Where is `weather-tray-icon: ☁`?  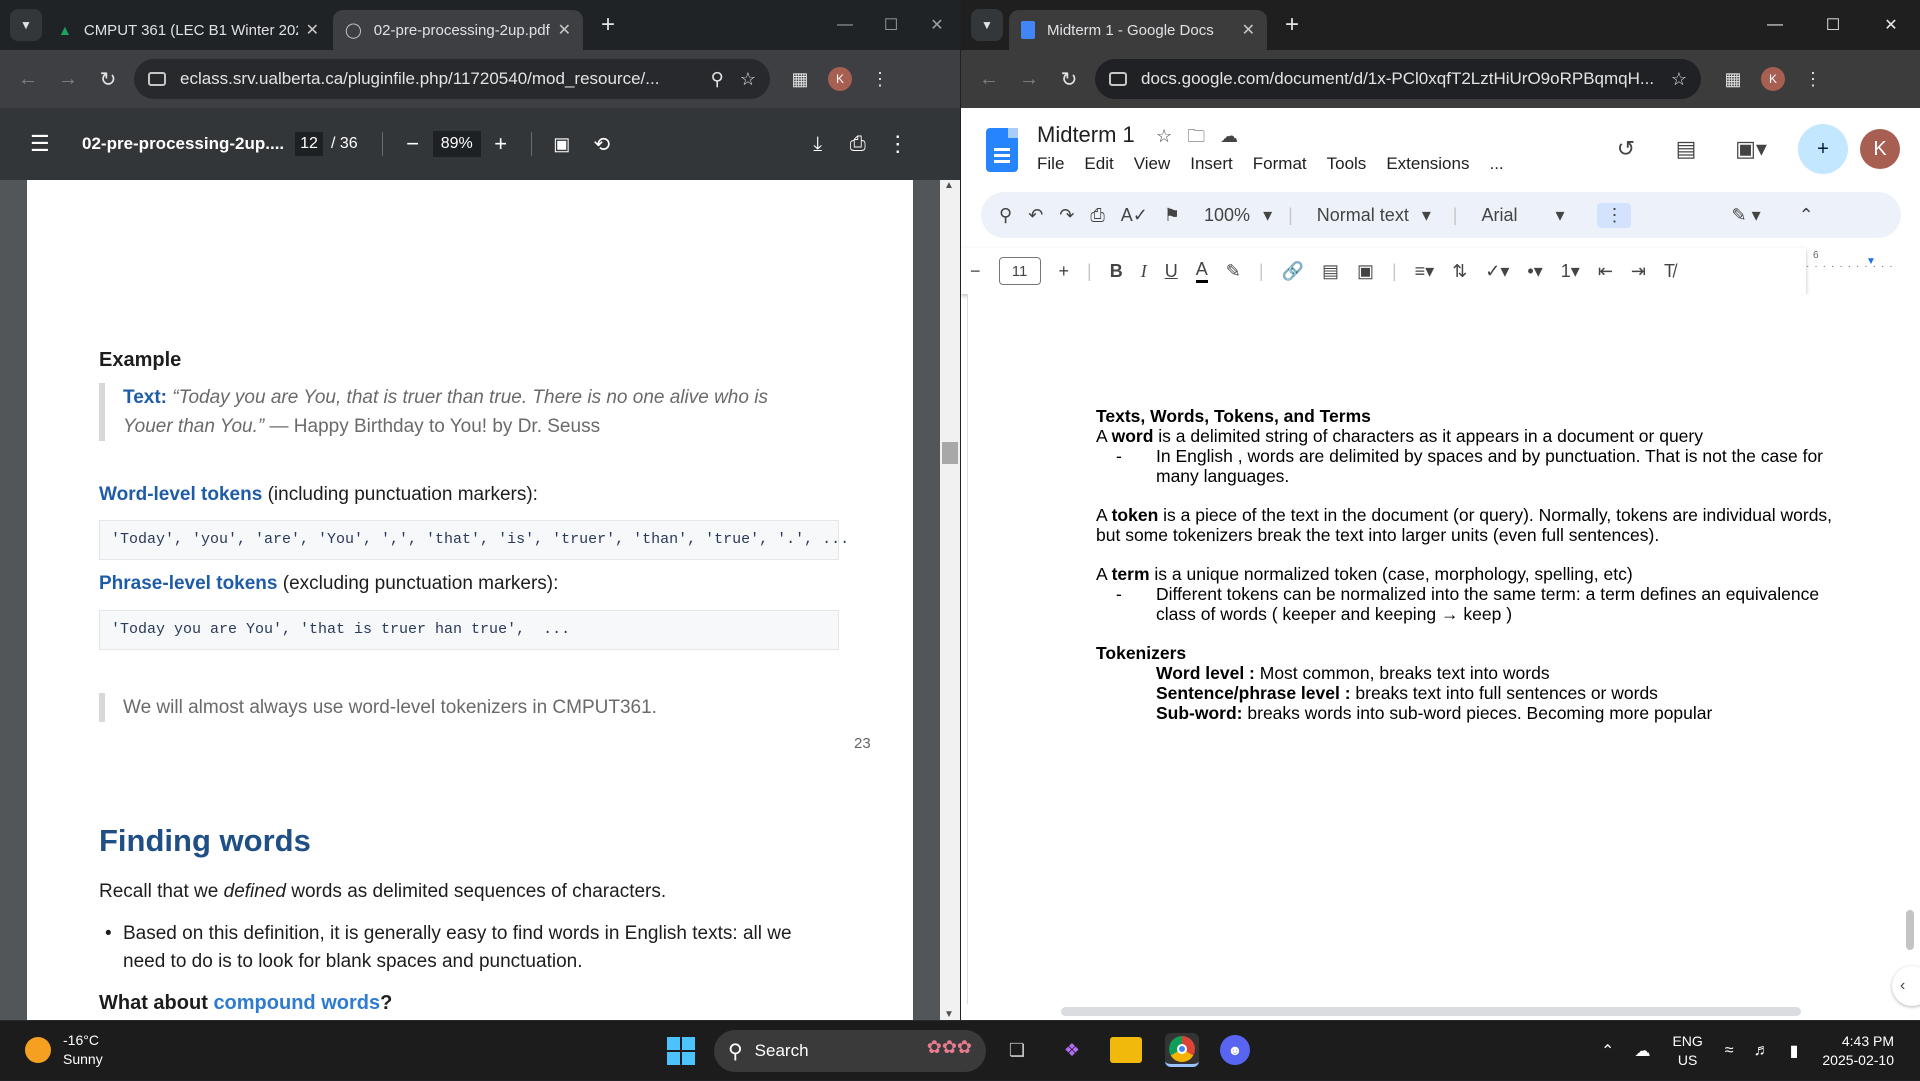
weather-tray-icon: ☁ is located at coordinates (1642, 1051).